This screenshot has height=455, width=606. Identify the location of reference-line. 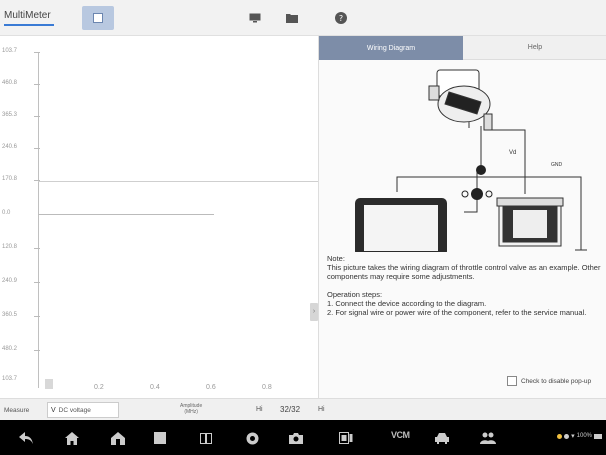
(178, 181).